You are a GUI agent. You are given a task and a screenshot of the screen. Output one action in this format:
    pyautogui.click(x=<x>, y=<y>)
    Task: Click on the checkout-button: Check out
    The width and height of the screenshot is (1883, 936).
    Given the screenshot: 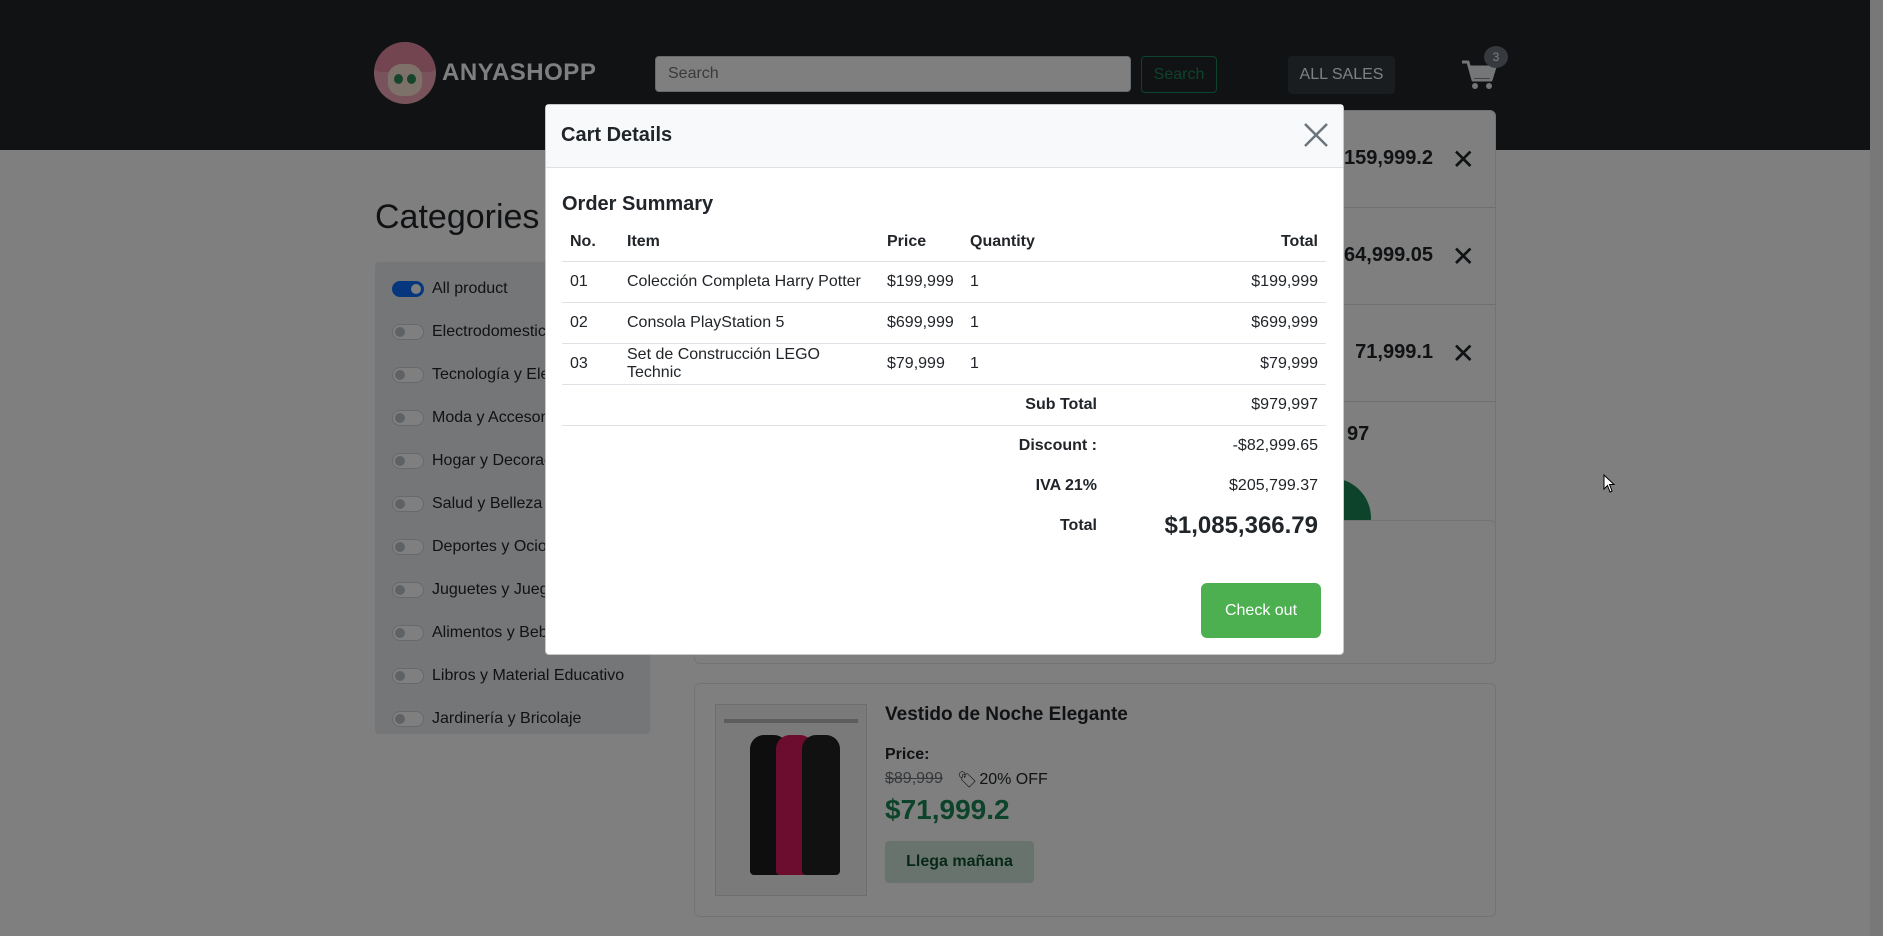 What is the action you would take?
    pyautogui.click(x=1261, y=610)
    